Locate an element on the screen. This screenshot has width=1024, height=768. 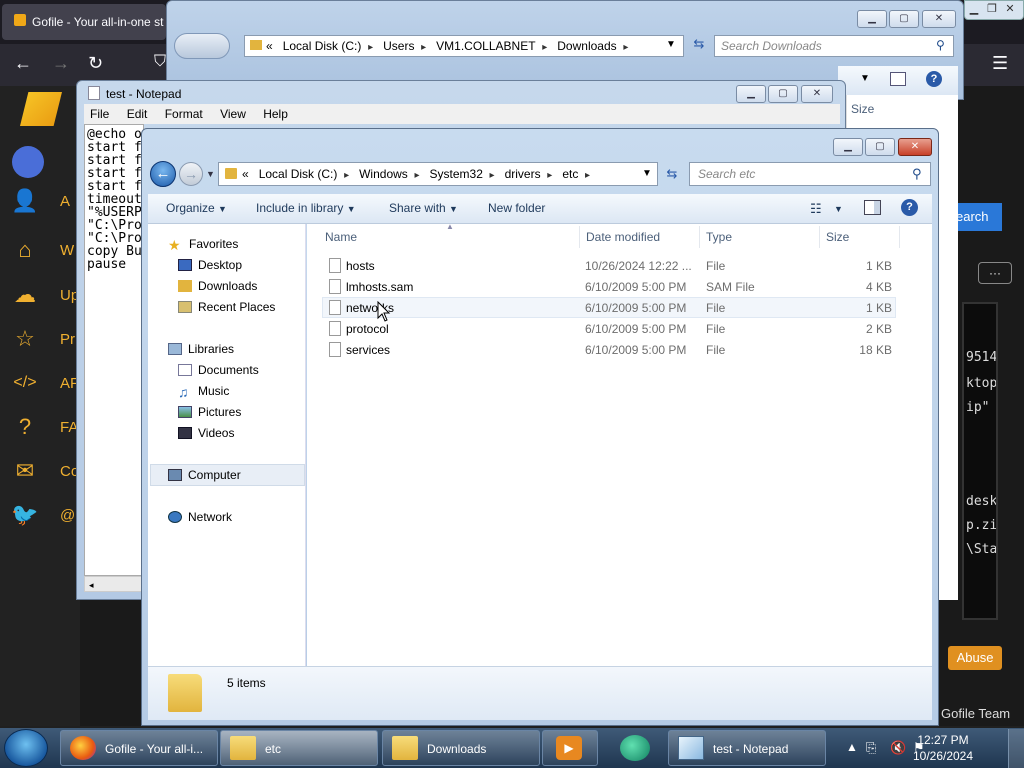
browser-tab: Gofile - Your all-in-one st is located at coordinates (84, 22).